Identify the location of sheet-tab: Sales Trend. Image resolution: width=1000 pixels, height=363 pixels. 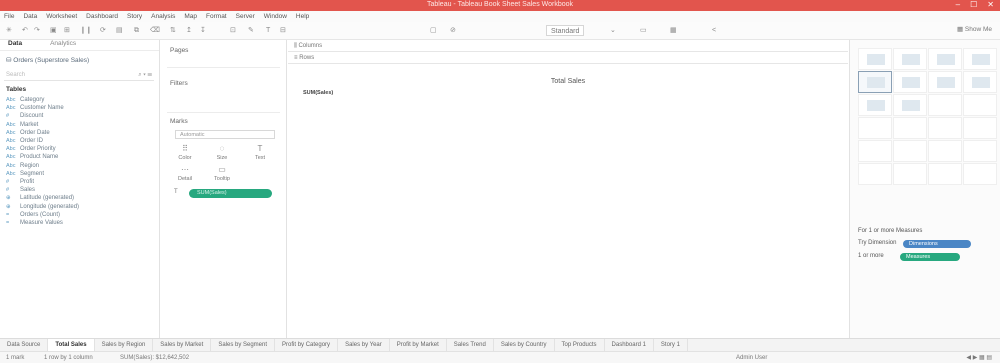
(470, 345).